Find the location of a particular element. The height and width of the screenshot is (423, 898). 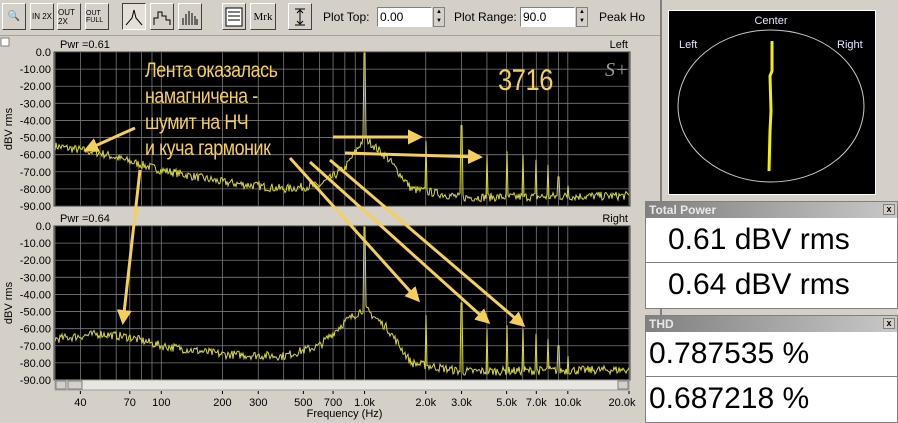

bar-plot-button is located at coordinates (190, 16).